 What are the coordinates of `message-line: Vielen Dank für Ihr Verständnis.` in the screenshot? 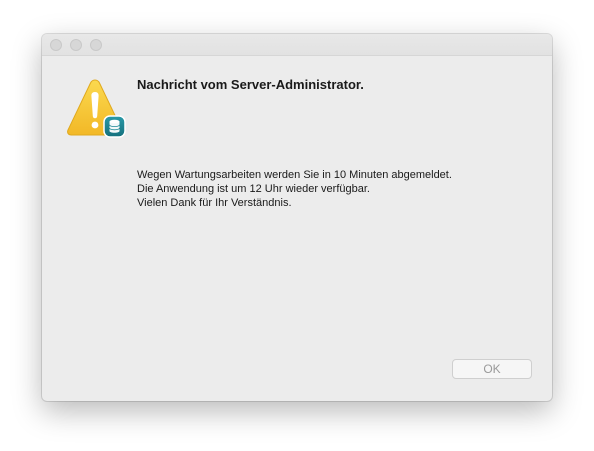 It's located at (214, 203).